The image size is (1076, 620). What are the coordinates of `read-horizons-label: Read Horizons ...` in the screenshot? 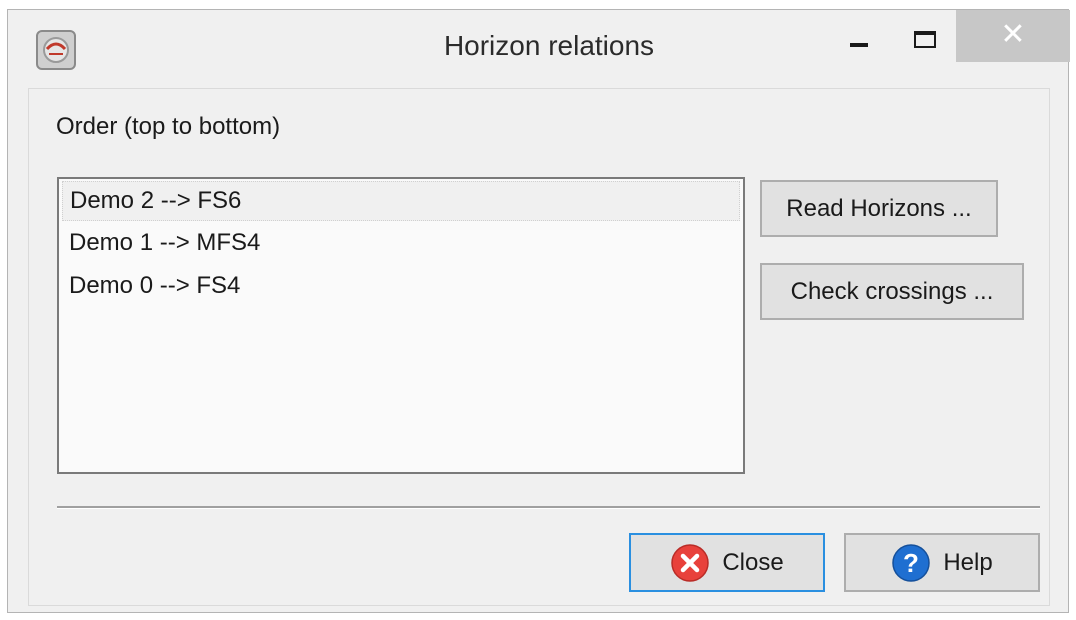 It's located at (879, 208).